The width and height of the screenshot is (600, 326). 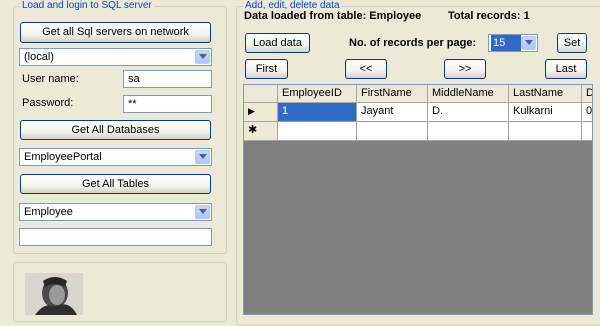 I want to click on table-row-cell: Kulkarni, so click(x=545, y=112).